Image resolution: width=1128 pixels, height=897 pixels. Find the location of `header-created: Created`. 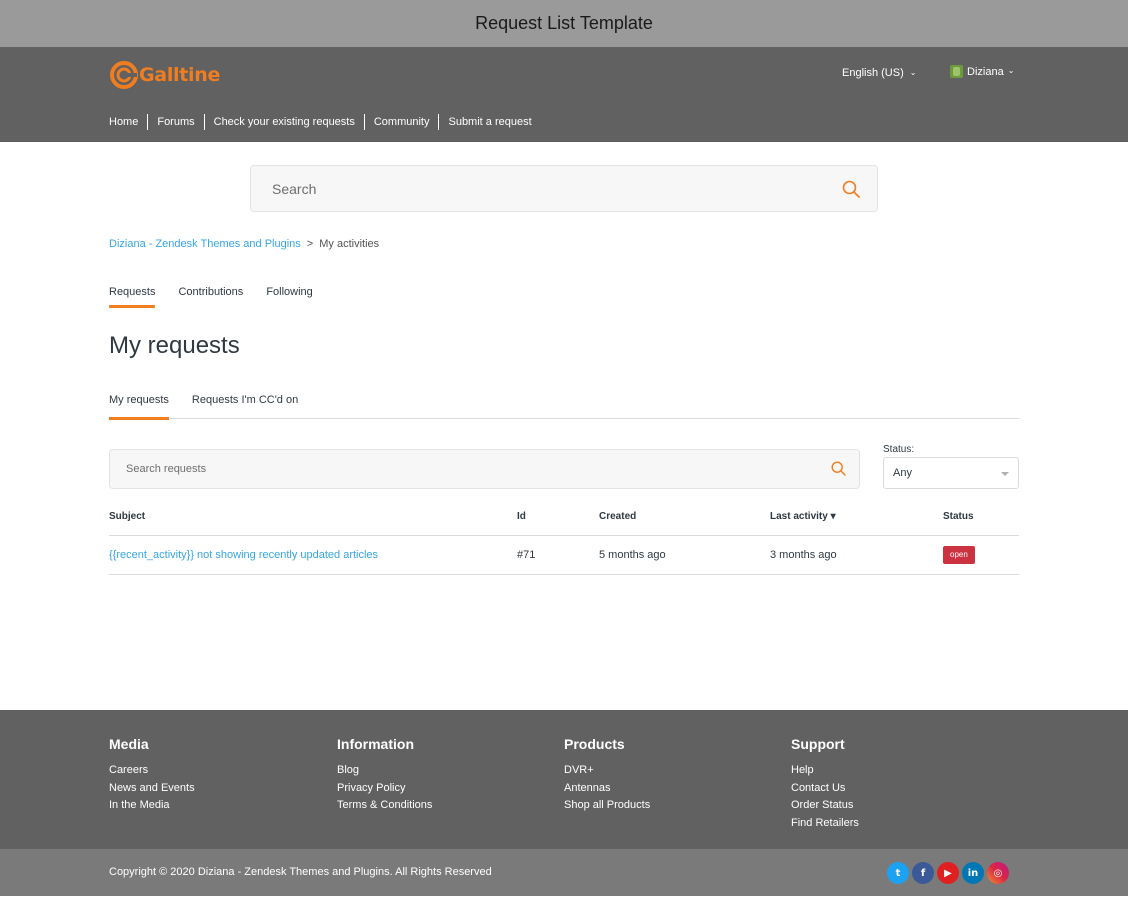

header-created: Created is located at coordinates (618, 516).